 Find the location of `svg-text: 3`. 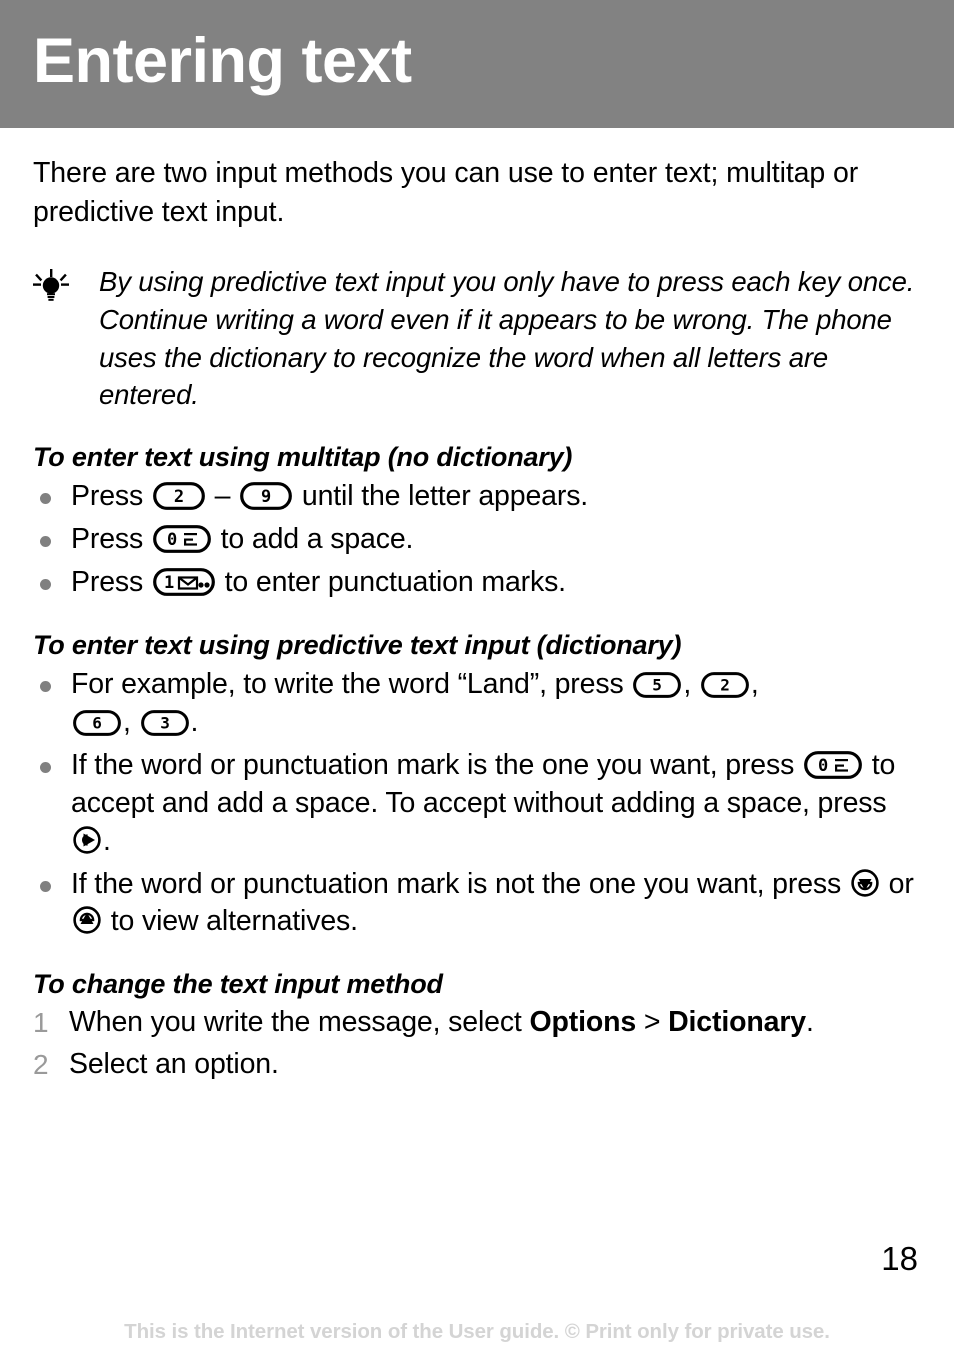

svg-text: 3 is located at coordinates (164, 722).